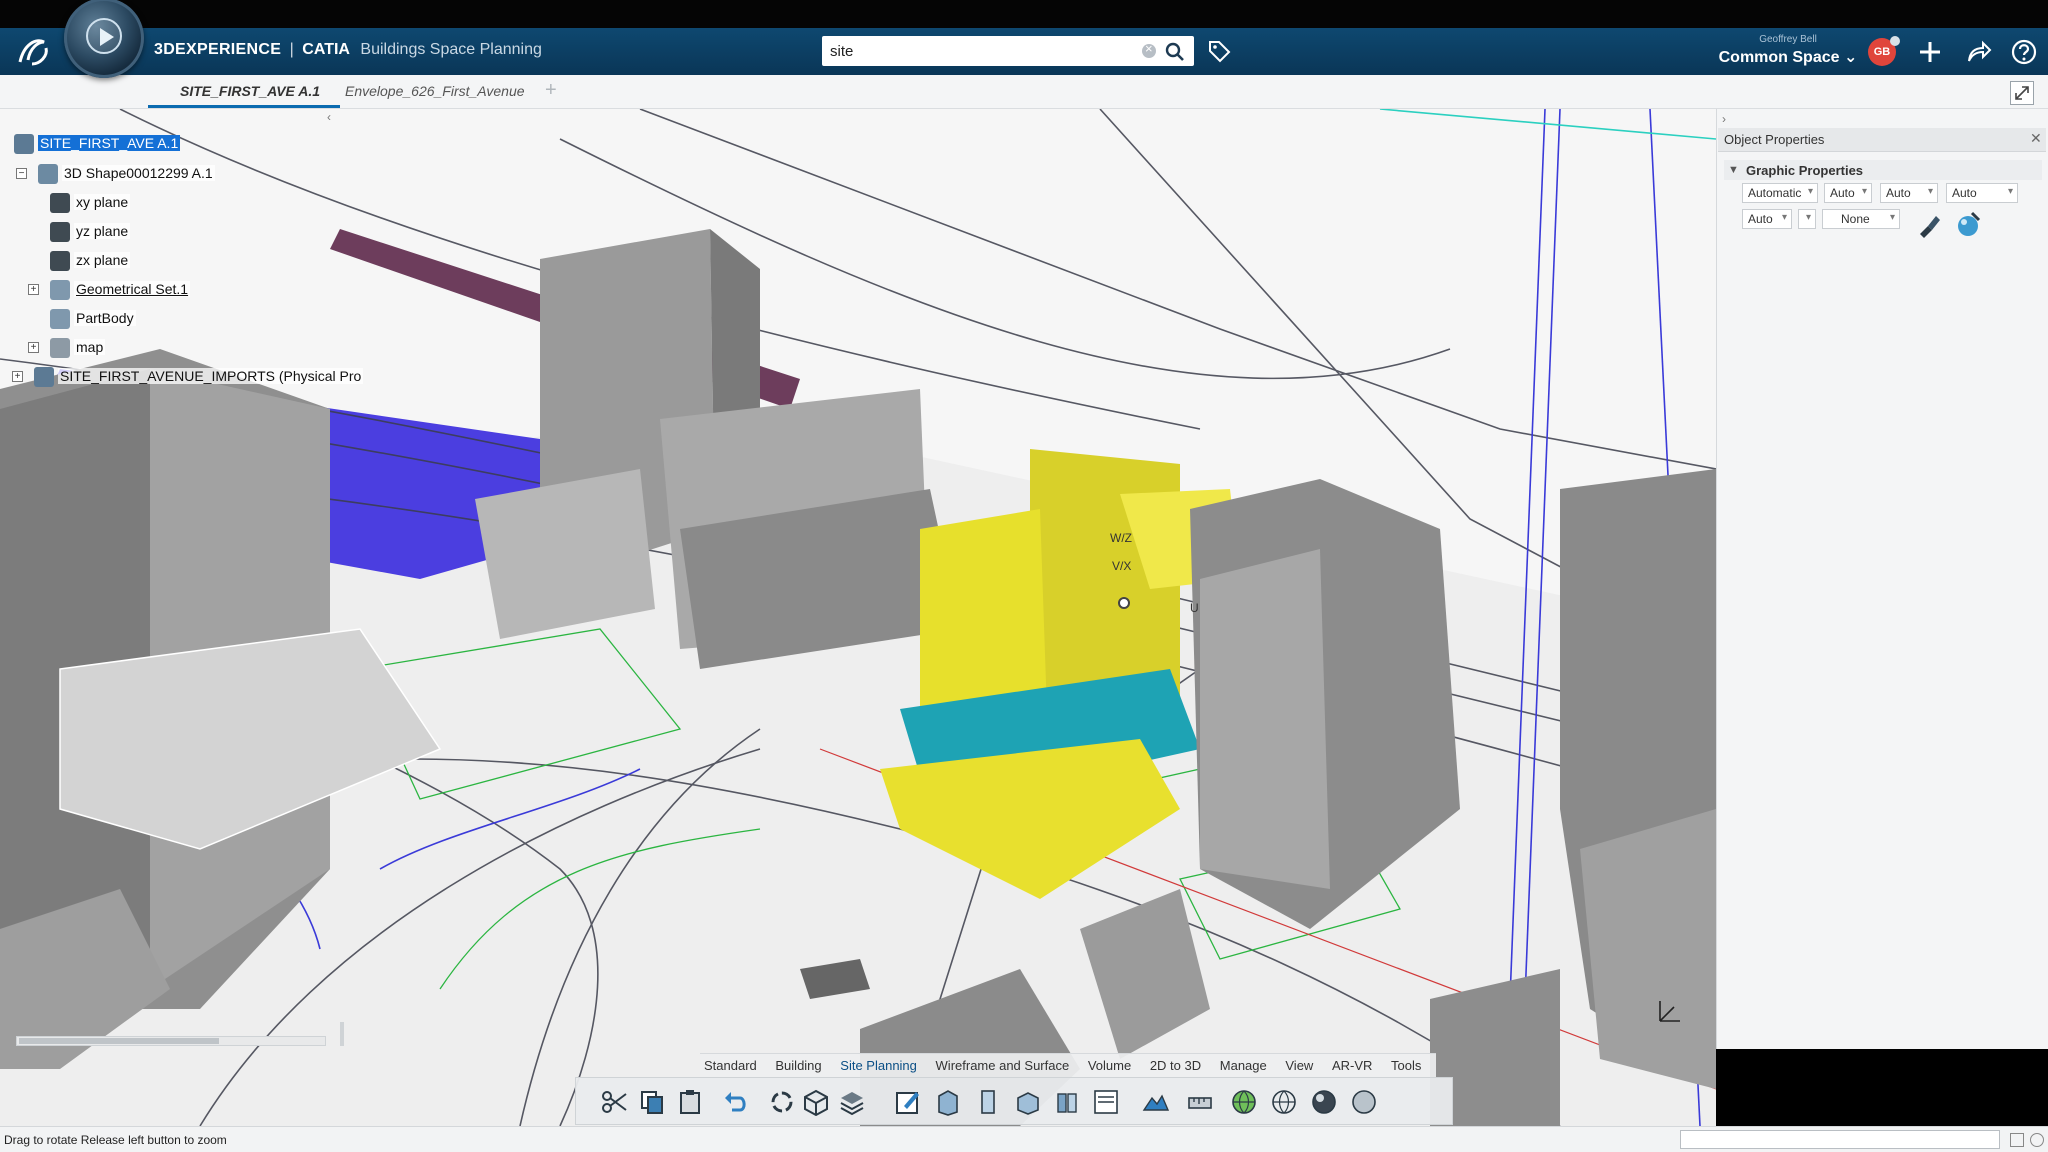 The height and width of the screenshot is (1152, 2048). I want to click on product-label: CATIA, so click(326, 49).